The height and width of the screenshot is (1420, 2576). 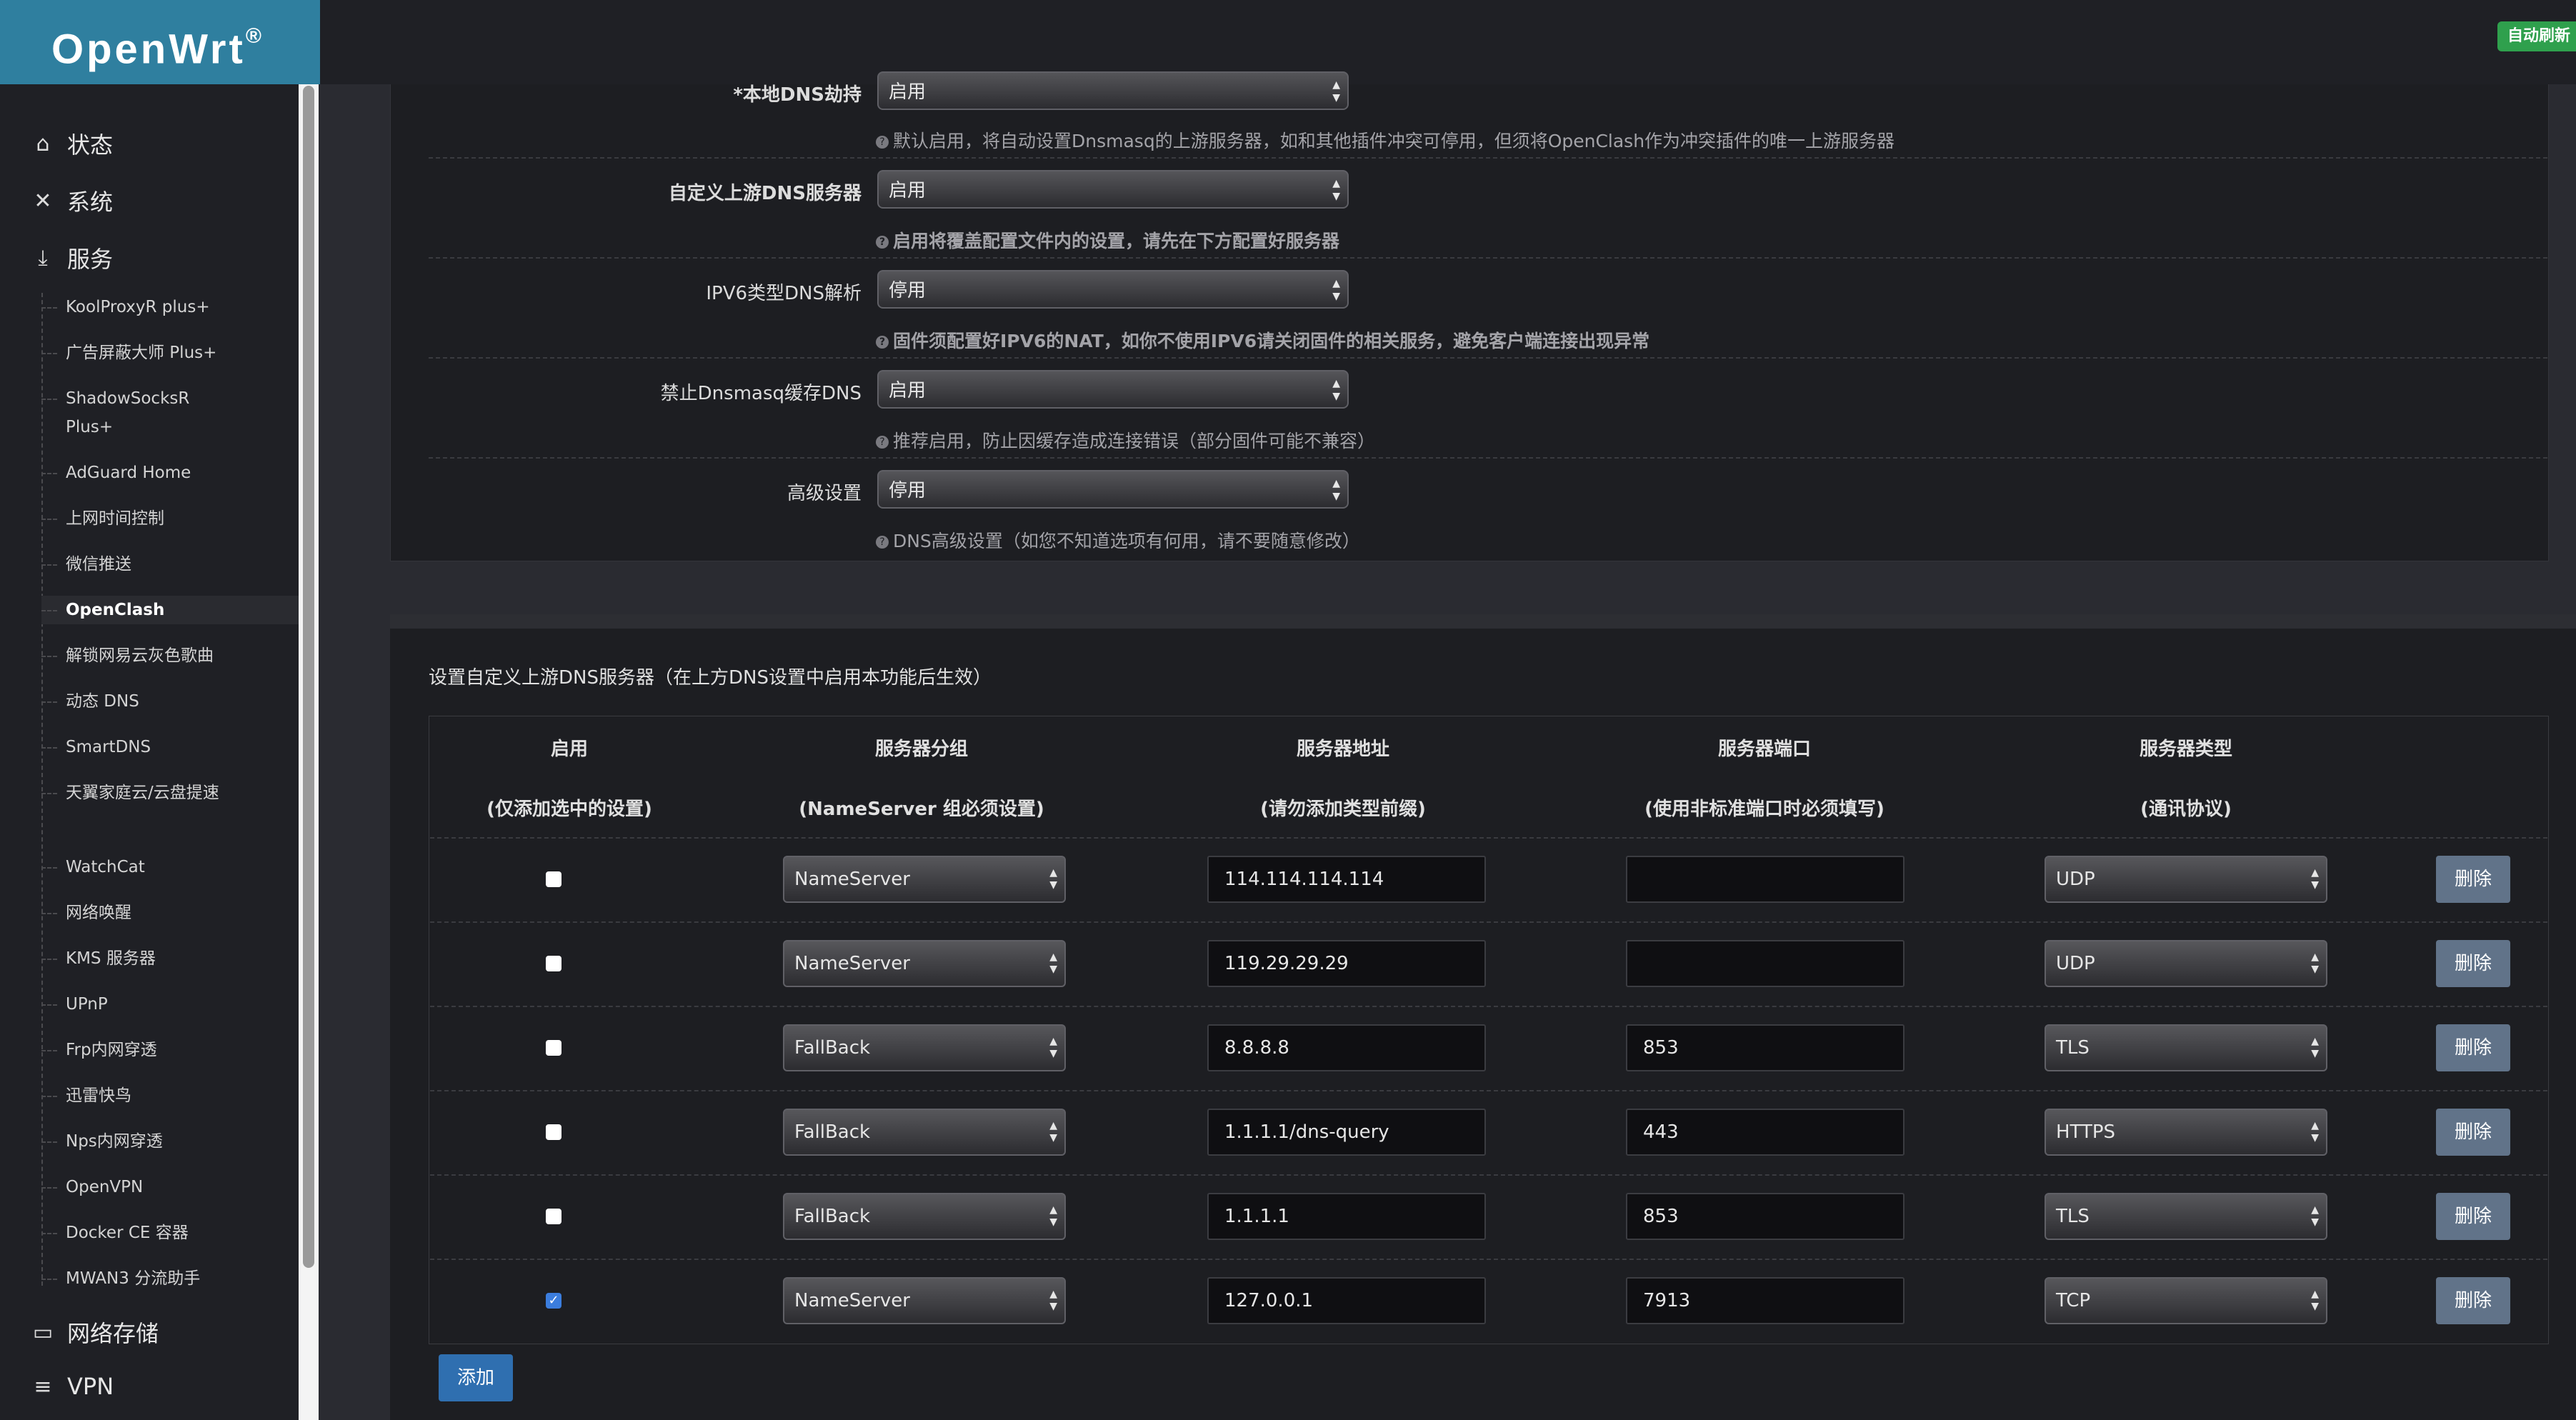 What do you see at coordinates (2186, 1300) in the screenshot?
I see `server-type-select: TCP ▲ ▼` at bounding box center [2186, 1300].